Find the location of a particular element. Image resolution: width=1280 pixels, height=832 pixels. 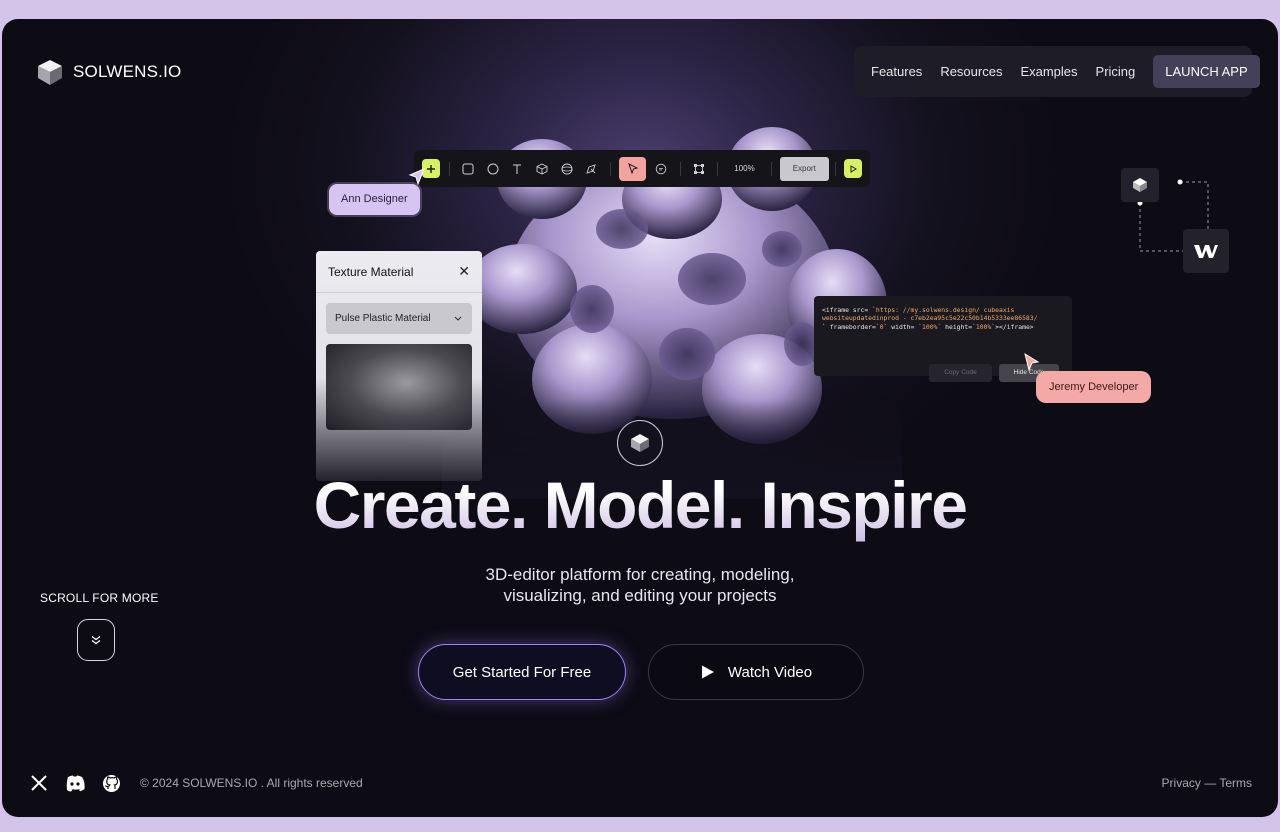

hero-subtitle-line: visualizing, and editing your projects is located at coordinates (640, 595).